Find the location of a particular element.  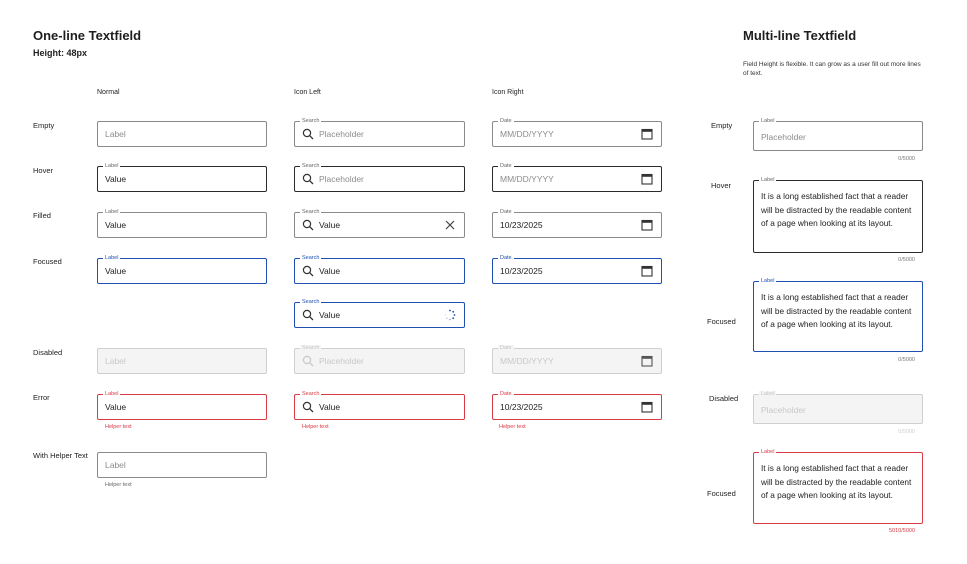

ml-row-label-empty: Empty is located at coordinates (722, 125).